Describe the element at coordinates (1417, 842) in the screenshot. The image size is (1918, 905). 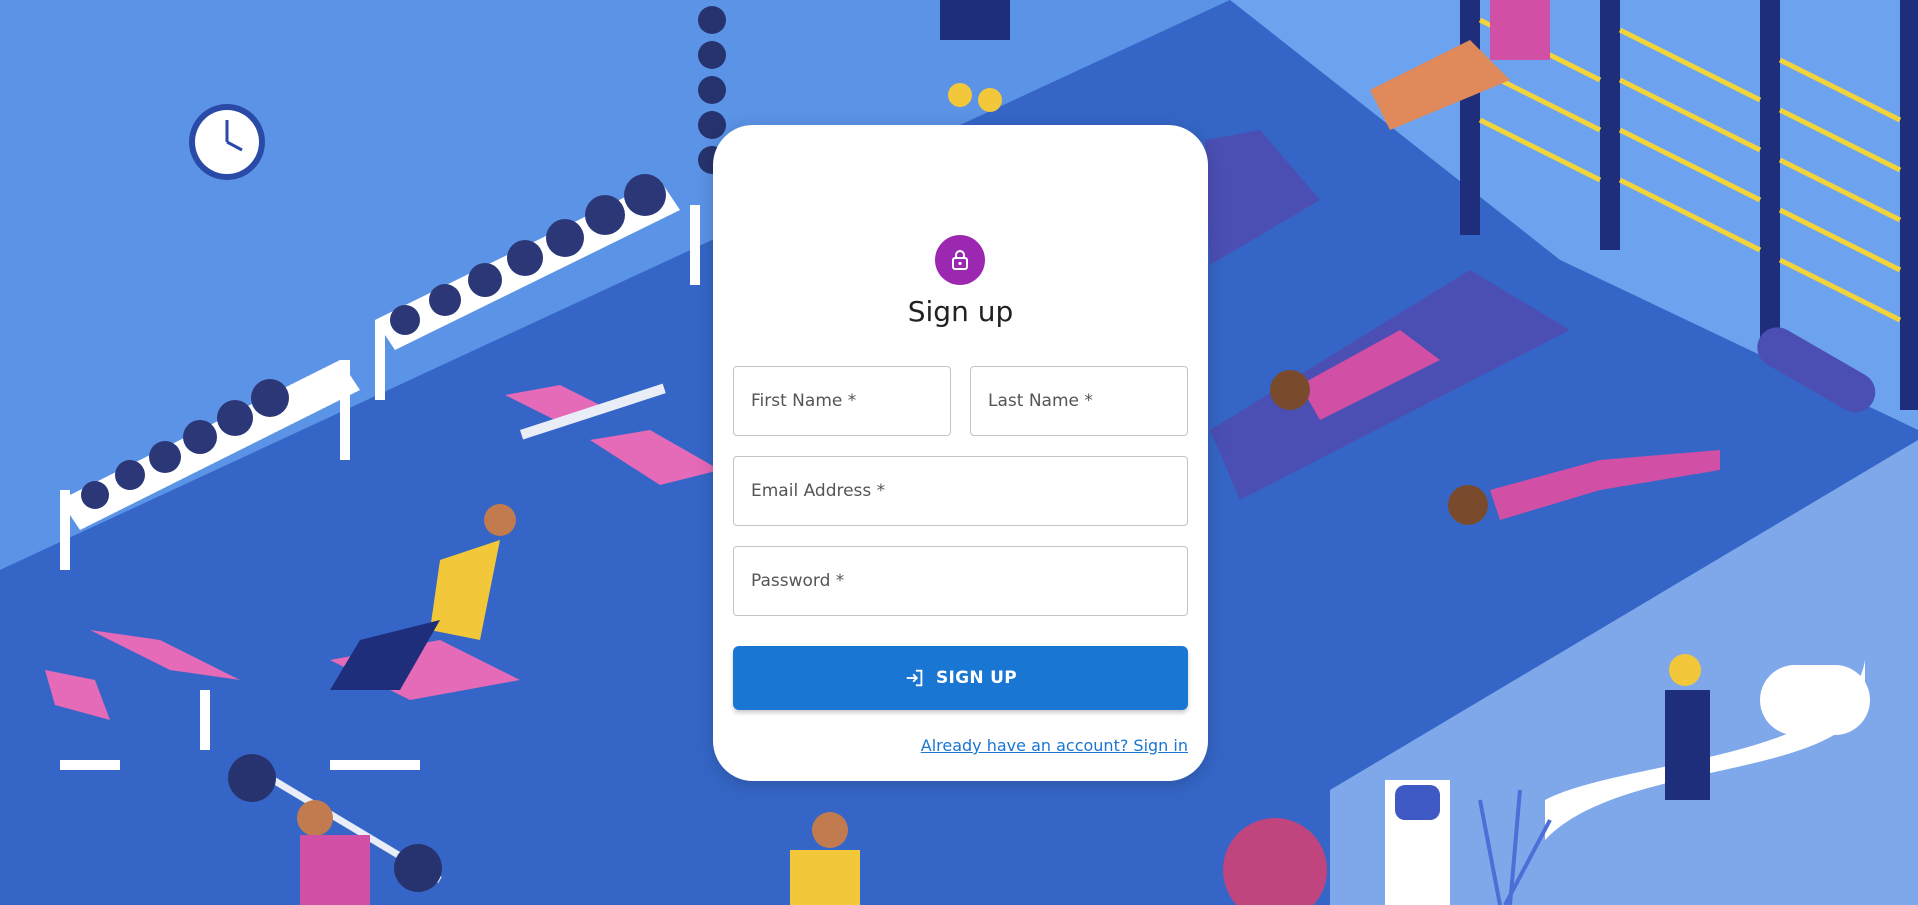
I see `water-cooler` at that location.